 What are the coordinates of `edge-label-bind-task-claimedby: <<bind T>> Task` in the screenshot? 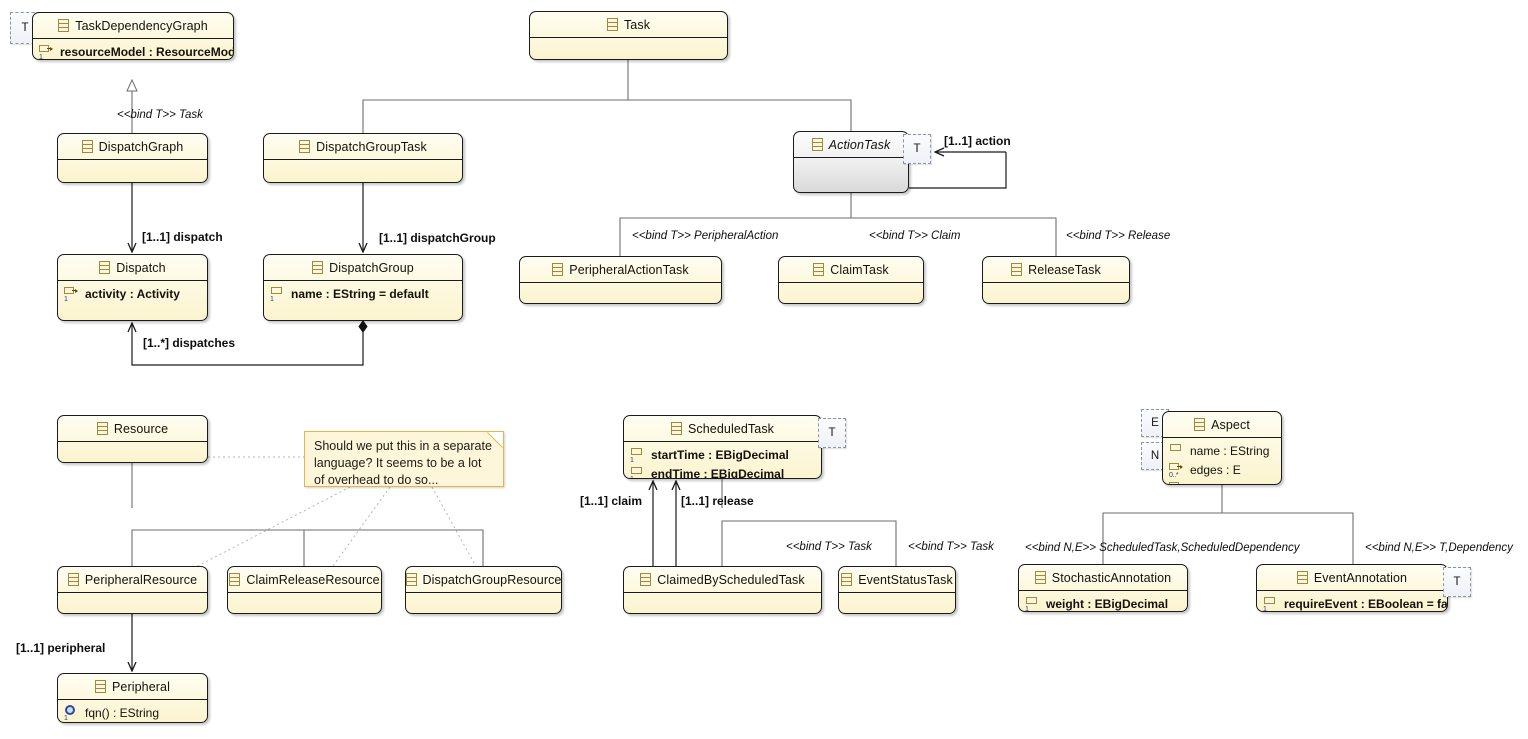 It's located at (829, 547).